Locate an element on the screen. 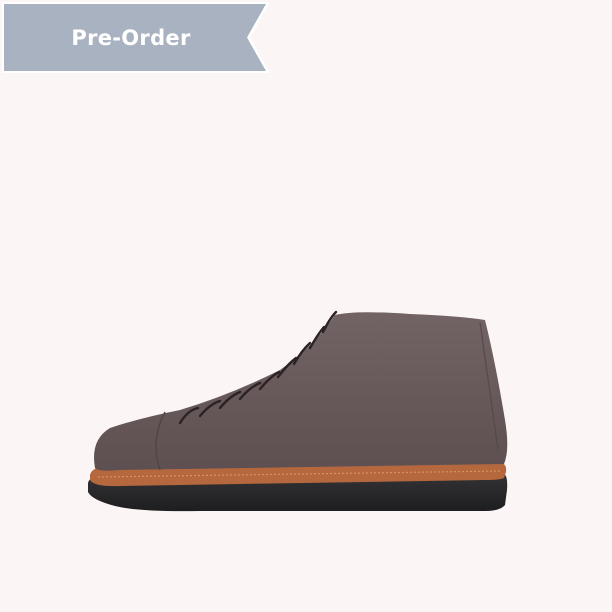  pre-order-badge: Pre-Order is located at coordinates (137, 37).